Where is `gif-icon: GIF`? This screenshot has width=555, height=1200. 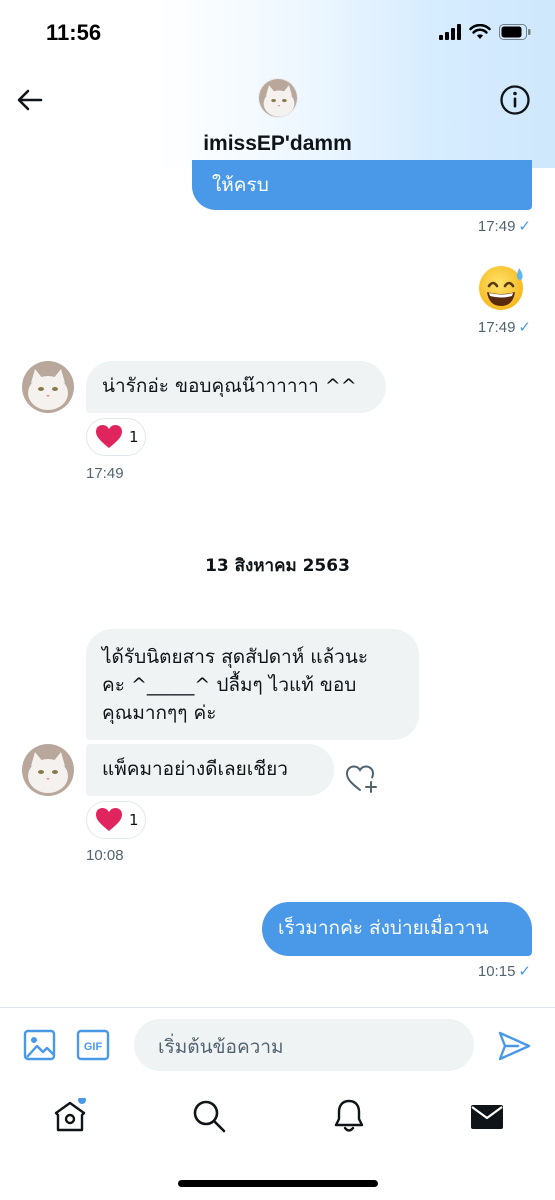
gif-icon: GIF is located at coordinates (93, 1045).